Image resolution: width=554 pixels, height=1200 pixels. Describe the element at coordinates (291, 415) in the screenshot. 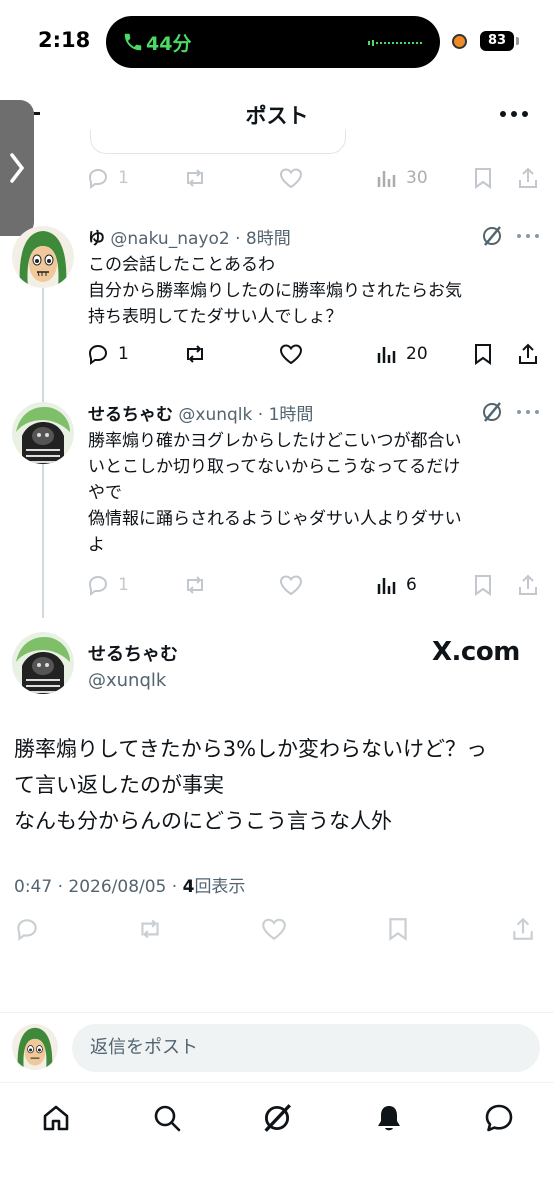

I see `timestamp: 1時間` at that location.